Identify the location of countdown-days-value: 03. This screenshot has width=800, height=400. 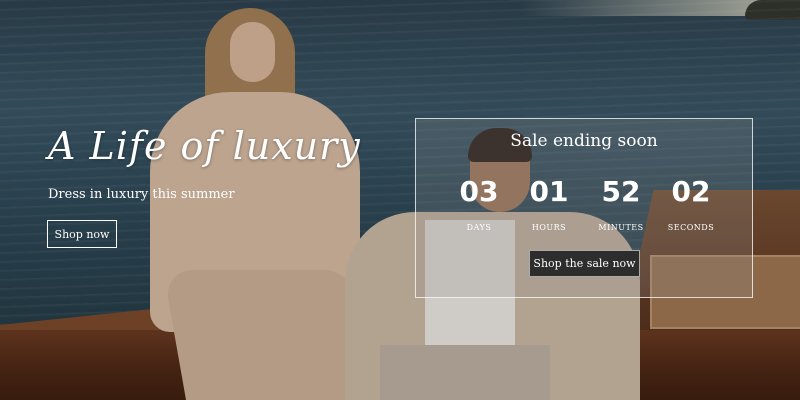
(479, 191).